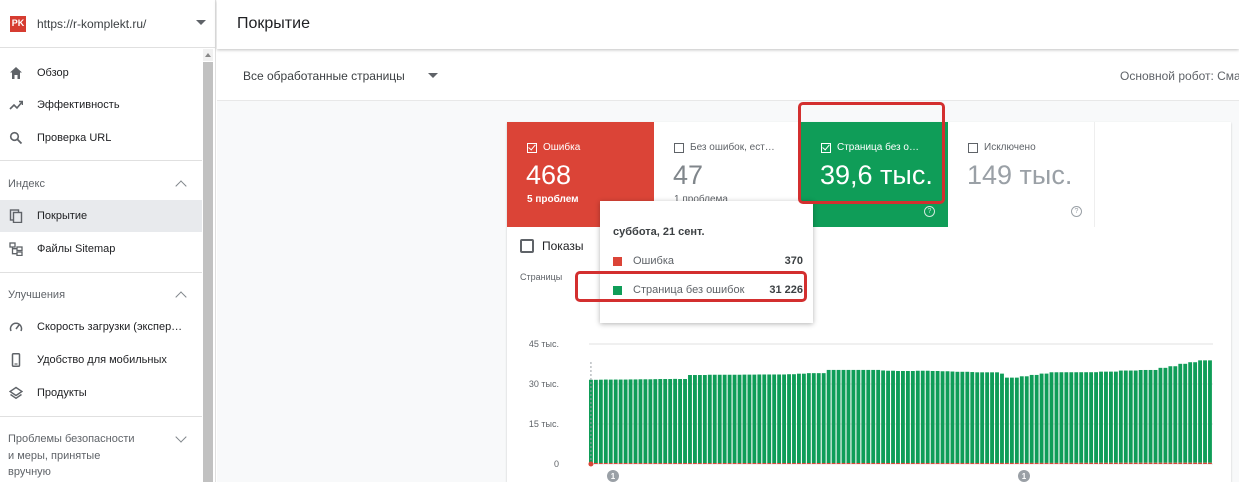 Image resolution: width=1239 pixels, height=482 pixels. I want to click on legend-swatch, so click(617, 261).